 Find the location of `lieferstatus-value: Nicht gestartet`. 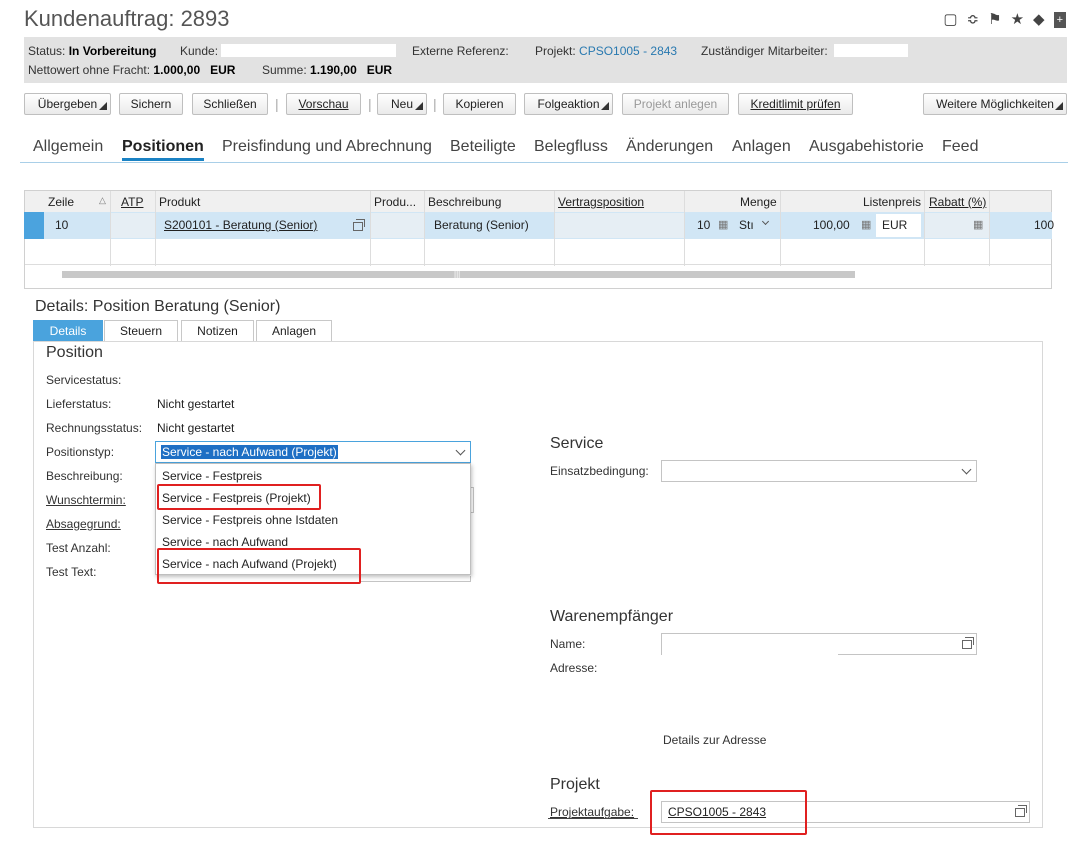

lieferstatus-value: Nicht gestartet is located at coordinates (196, 404).